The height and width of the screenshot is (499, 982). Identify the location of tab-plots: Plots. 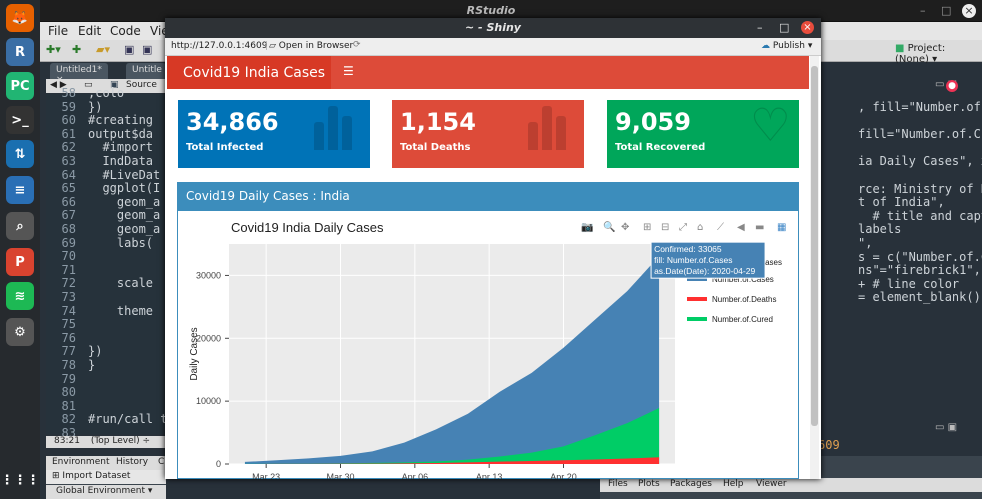
(649, 484).